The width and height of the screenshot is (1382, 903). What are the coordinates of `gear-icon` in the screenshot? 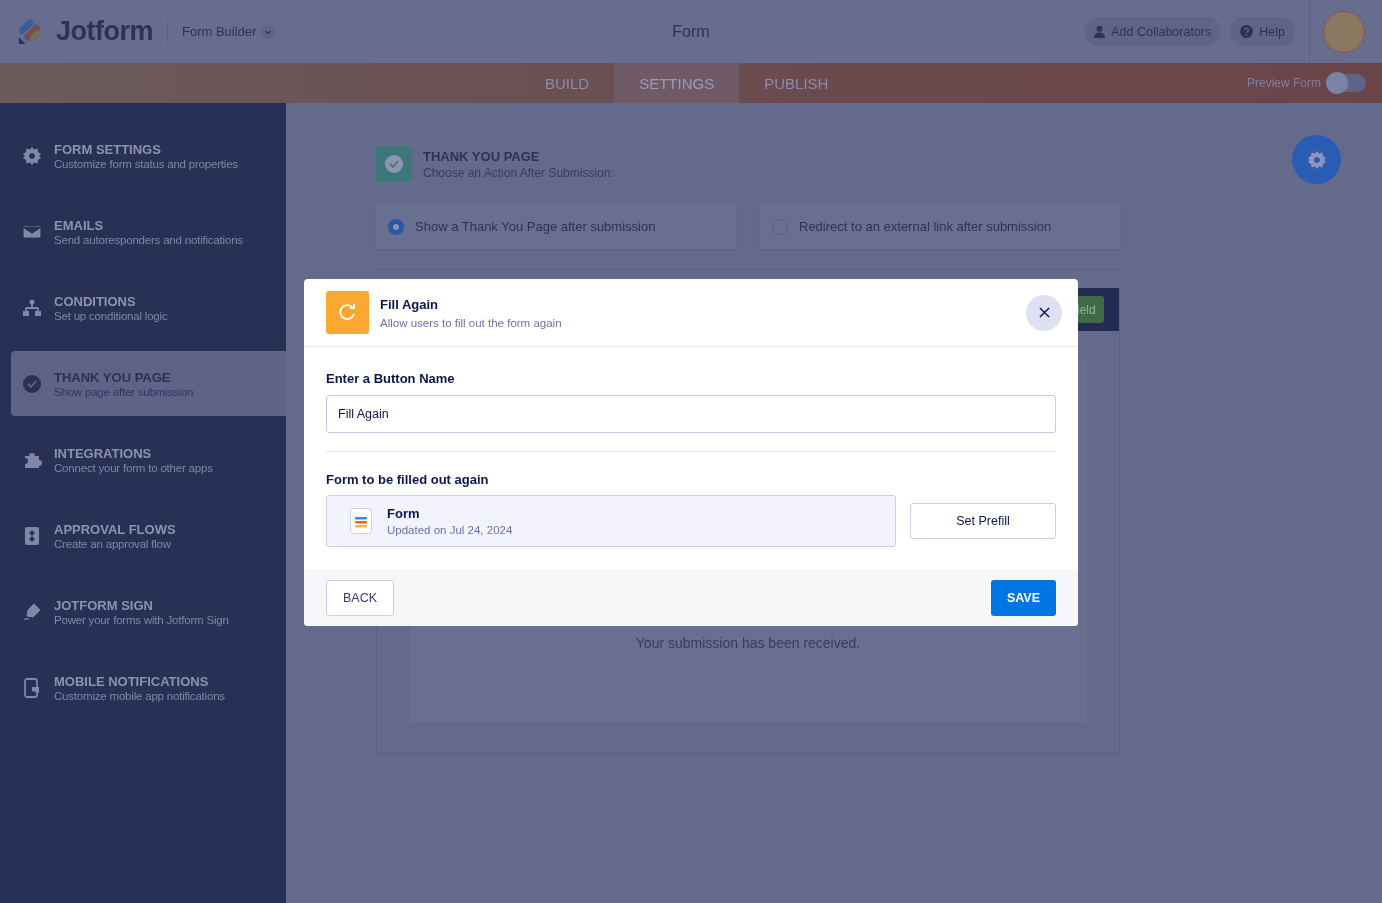 It's located at (32, 155).